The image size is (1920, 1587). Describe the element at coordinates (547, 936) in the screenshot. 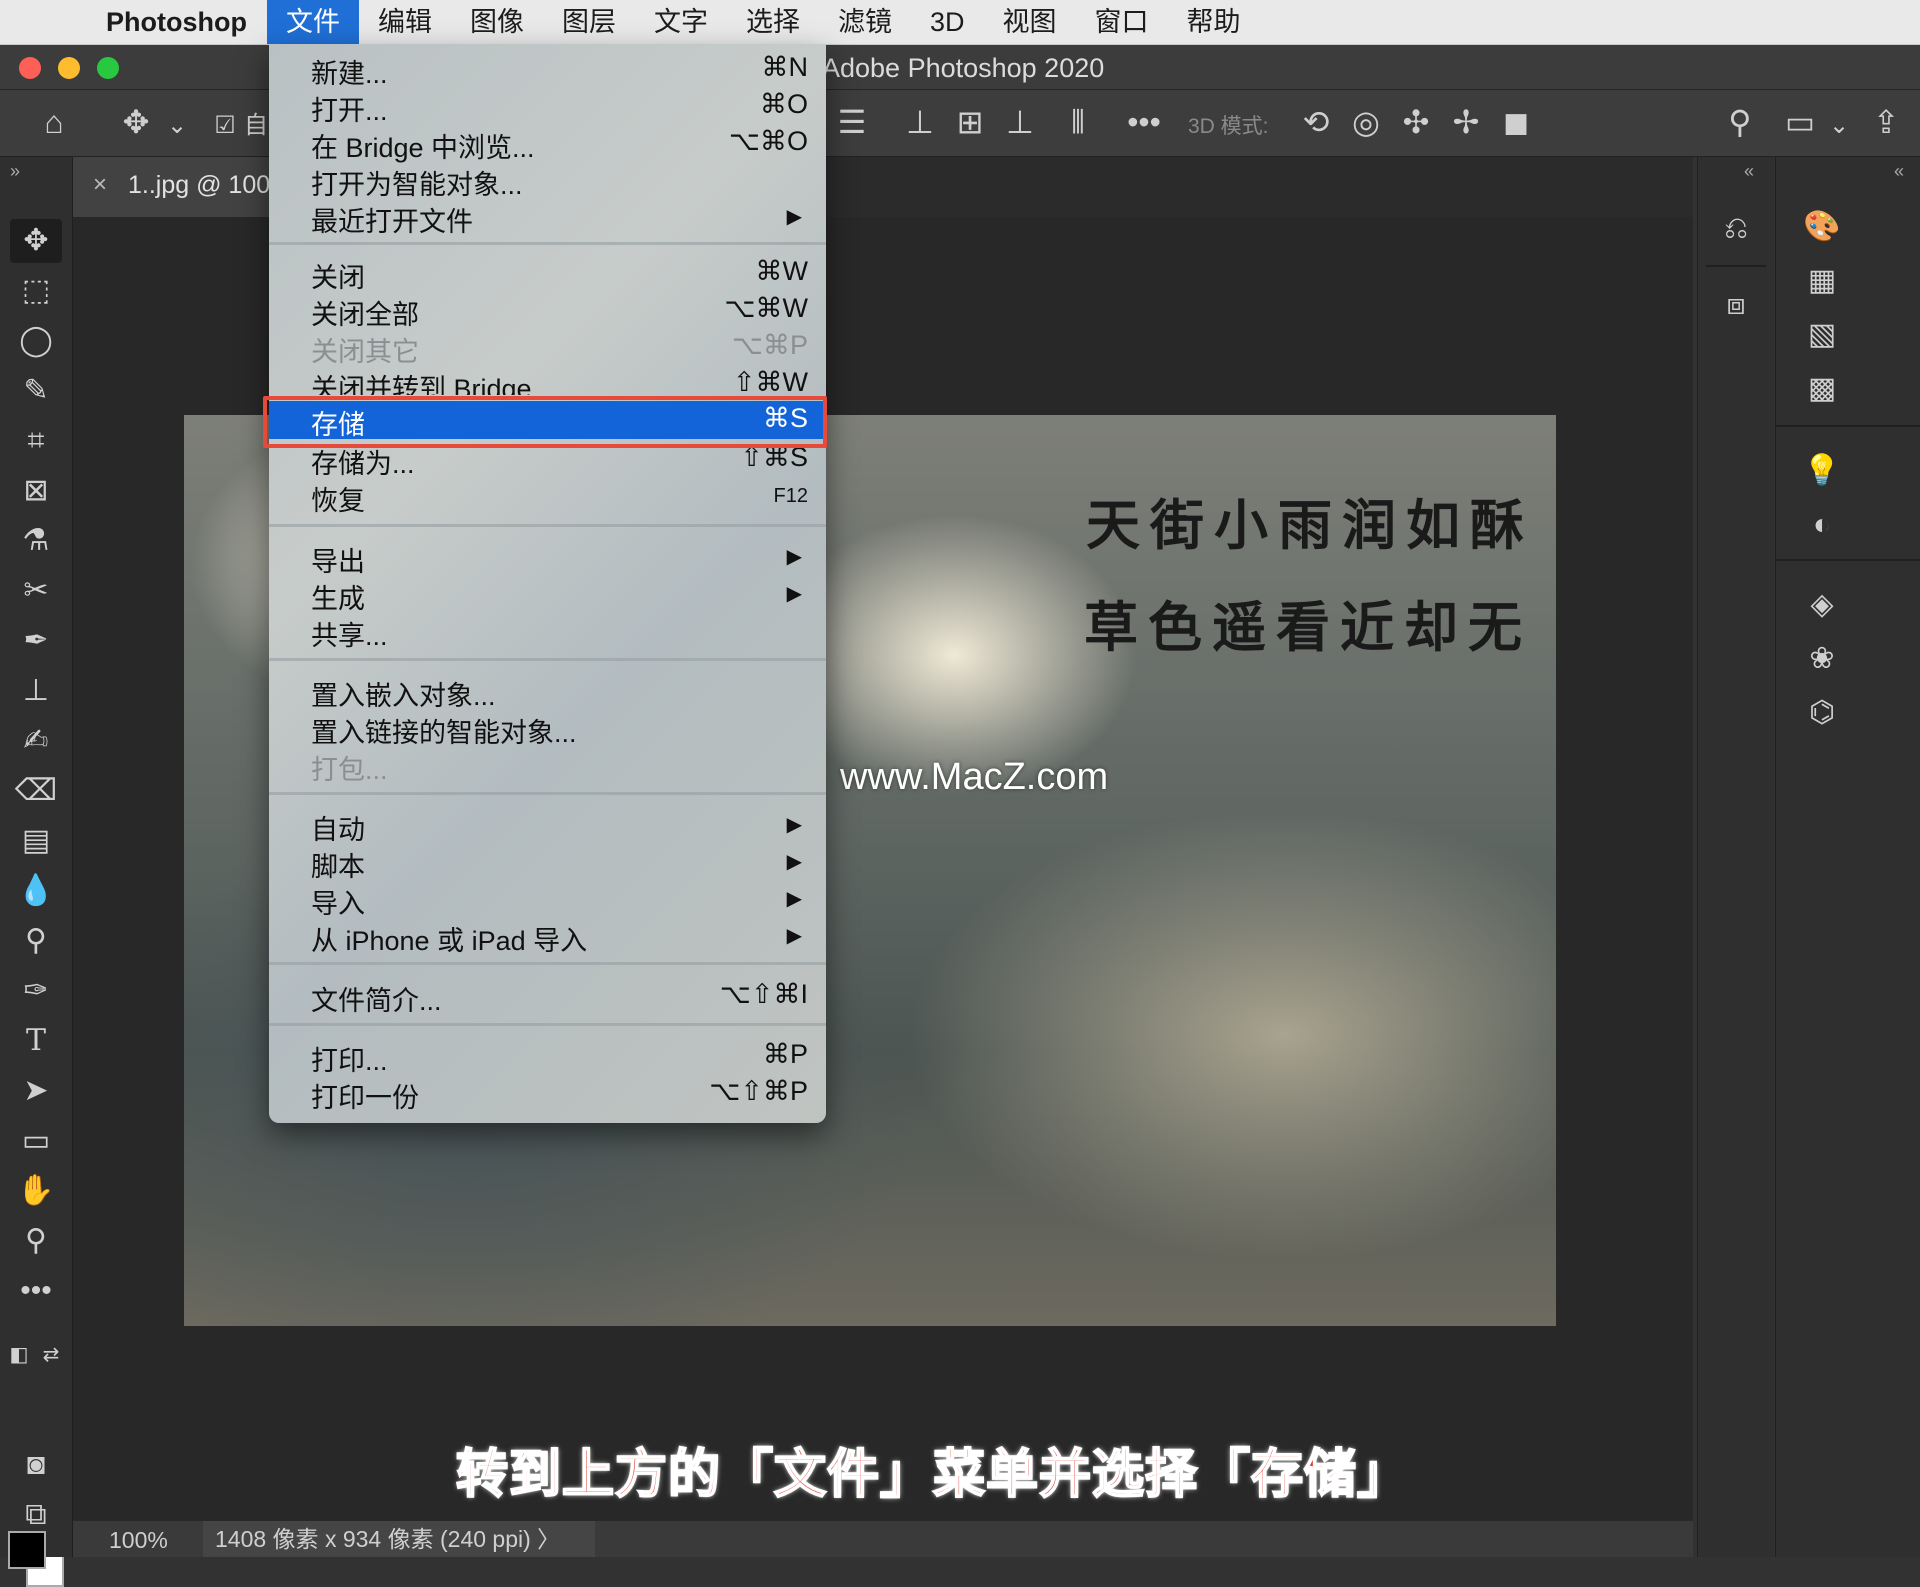

I see `menu-item-import-from-iphone-ipad: 从 iPhone 或 iPad 导入 ▶` at that location.